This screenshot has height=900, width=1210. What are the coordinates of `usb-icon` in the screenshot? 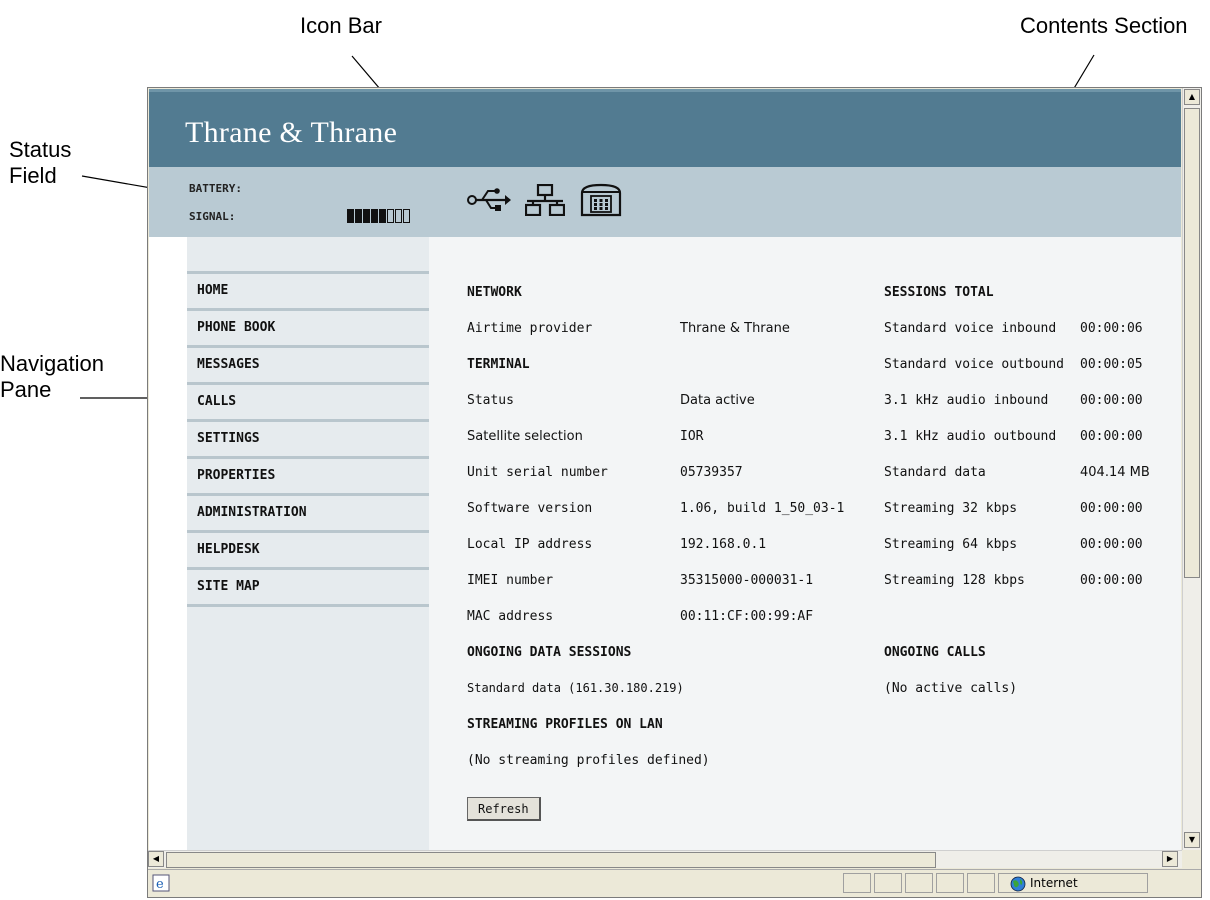 It's located at (489, 200).